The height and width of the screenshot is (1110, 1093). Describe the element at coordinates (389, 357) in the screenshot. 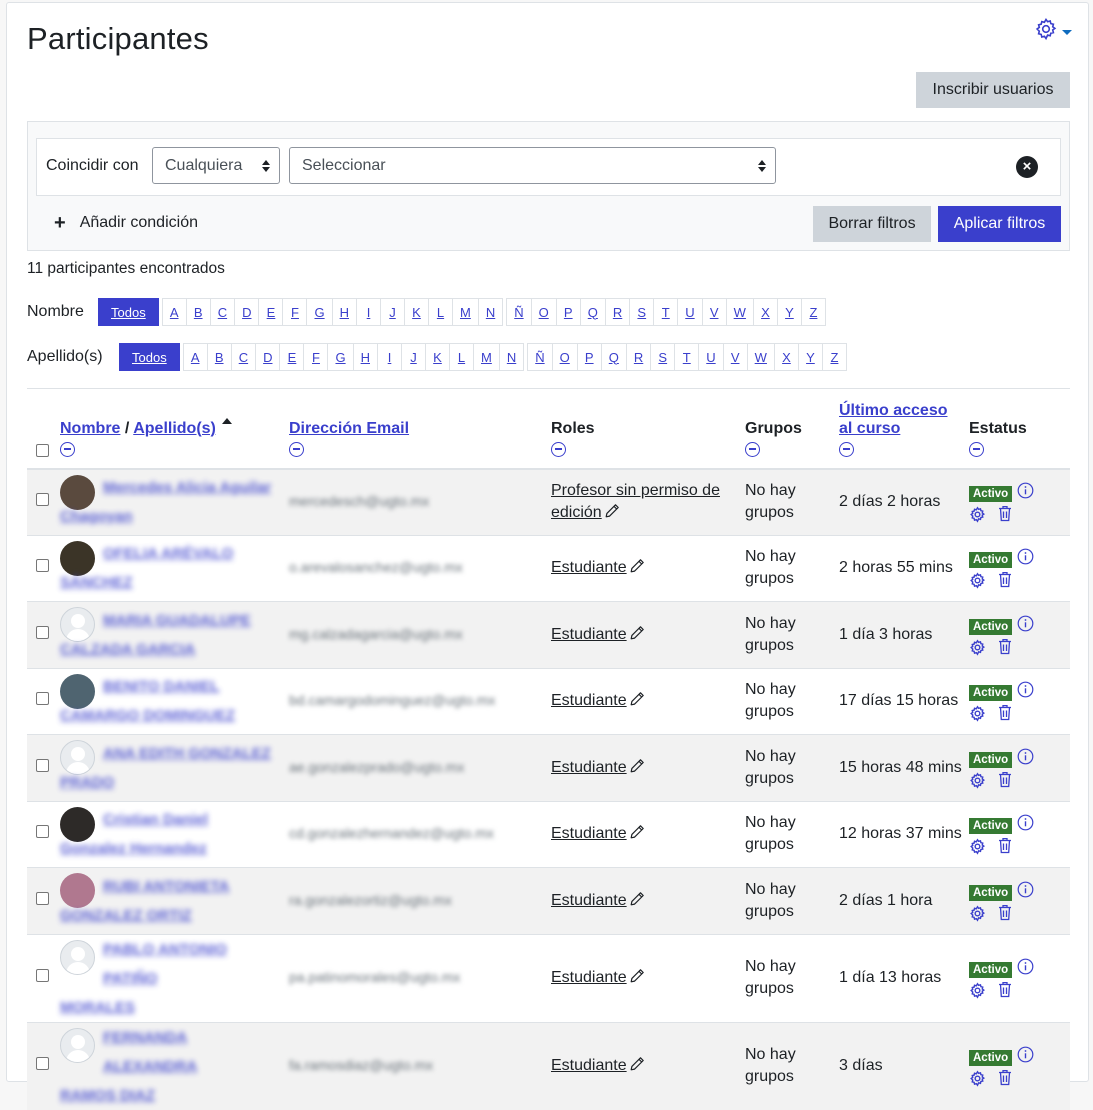

I see `last-name-initial-8: I` at that location.